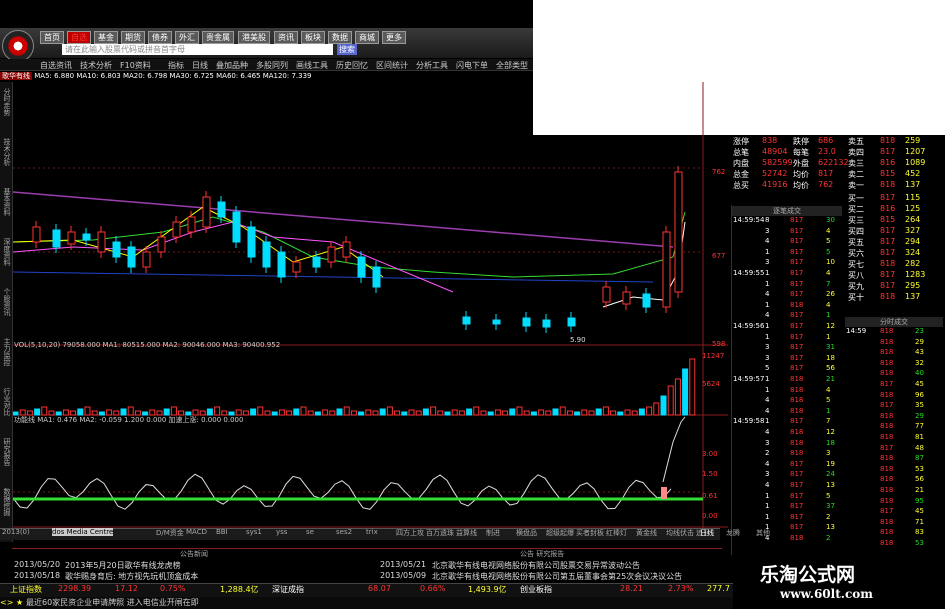 The width and height of the screenshot is (945, 609). Describe the element at coordinates (200, 65) in the screenshot. I see `menu-item-4: 日线` at that location.